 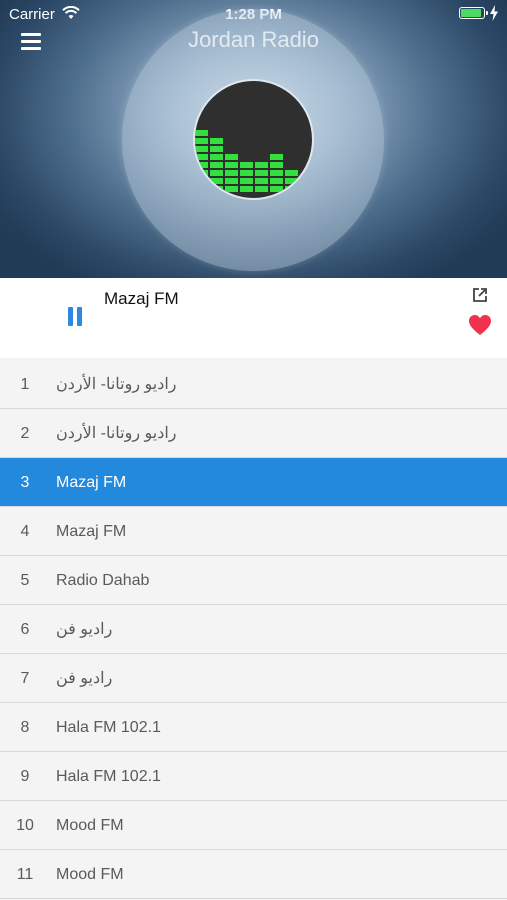 I want to click on station-row: 4 Mazaj FM, so click(x=253, y=531).